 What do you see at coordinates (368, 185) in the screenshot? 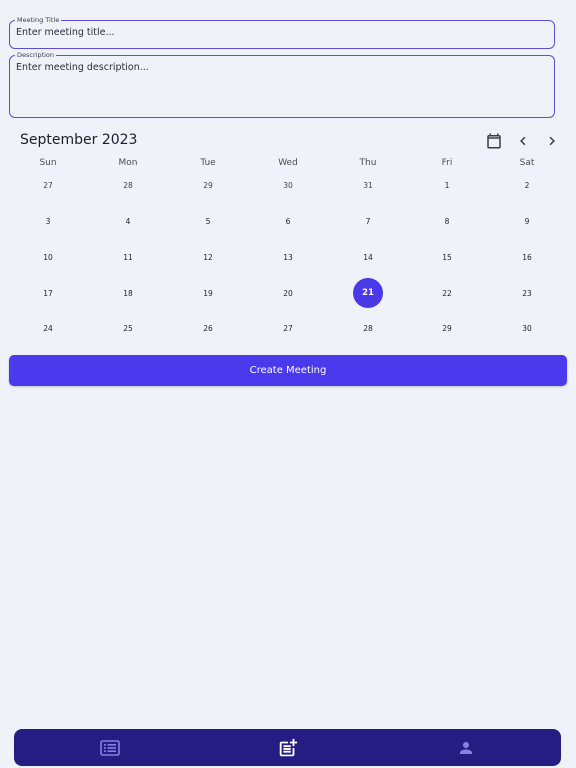
I see `calendar-day: 31` at bounding box center [368, 185].